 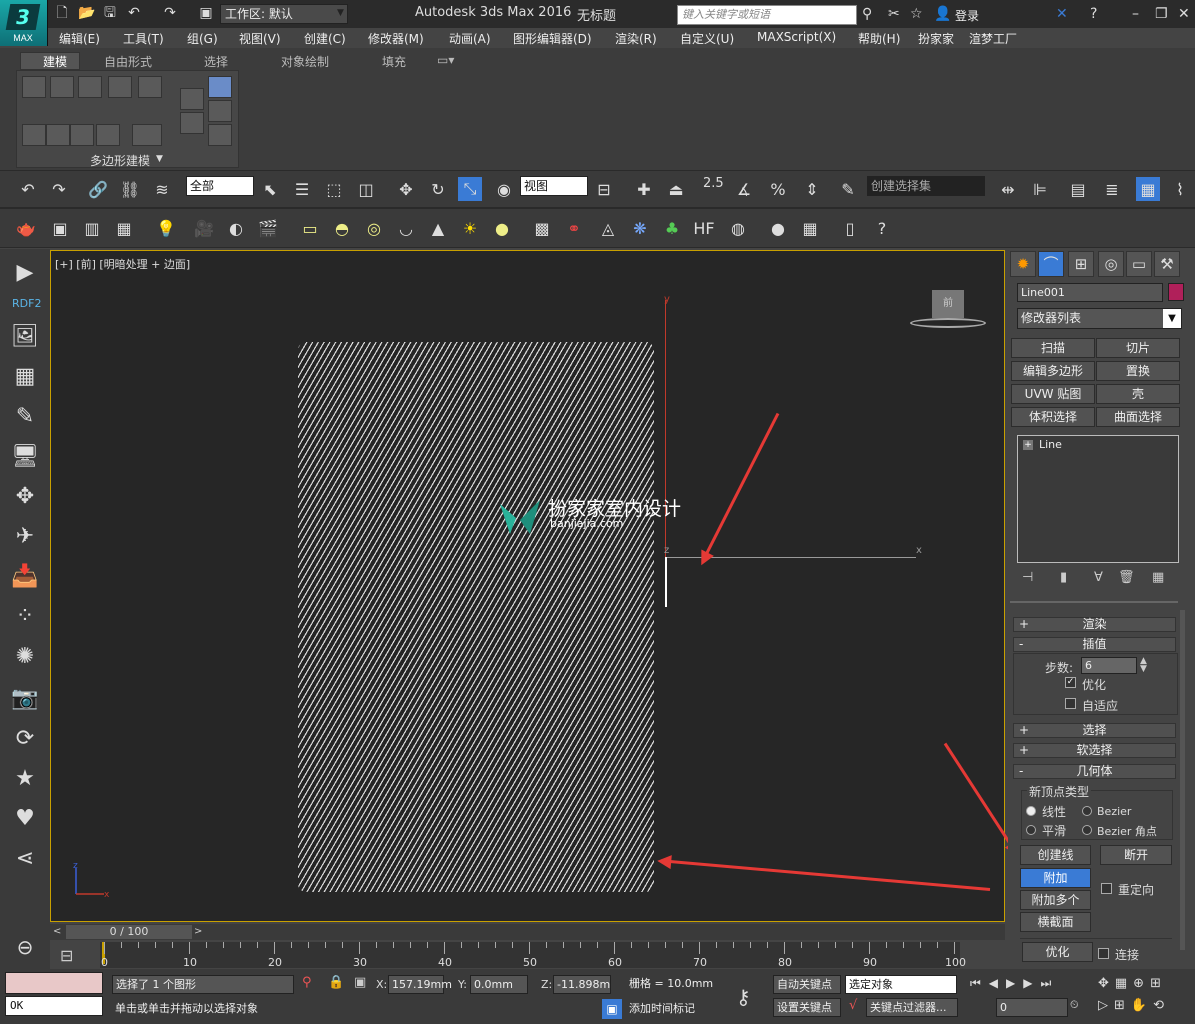 What do you see at coordinates (420, 984) in the screenshot?
I see `x-coordinate: 157.19mm` at bounding box center [420, 984].